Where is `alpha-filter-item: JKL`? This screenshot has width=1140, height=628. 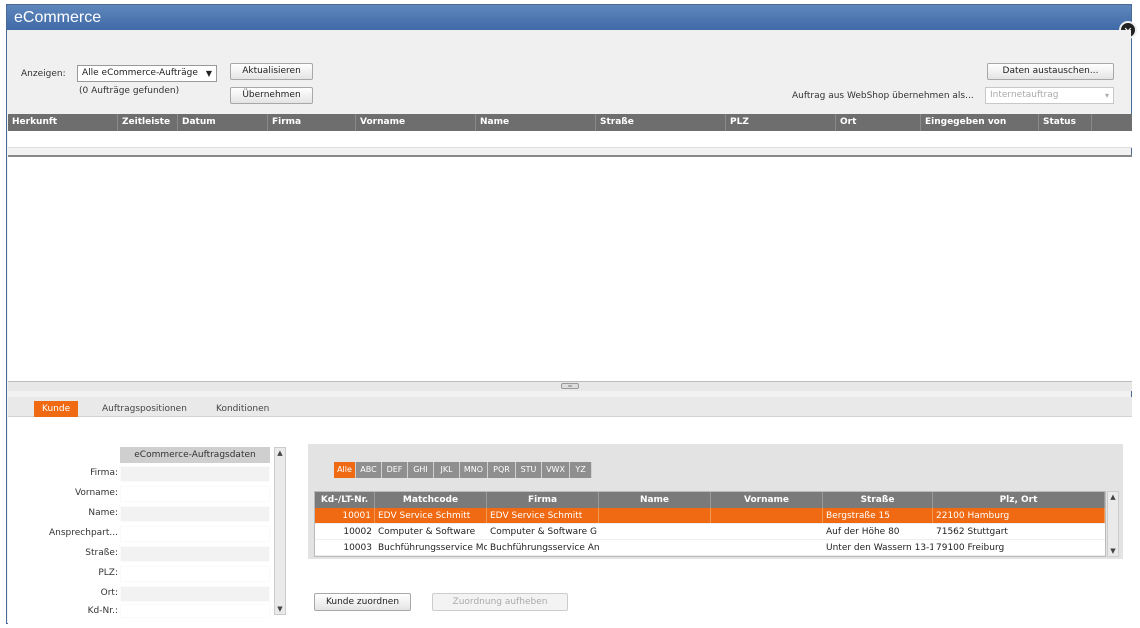
alpha-filter-item: JKL is located at coordinates (447, 470).